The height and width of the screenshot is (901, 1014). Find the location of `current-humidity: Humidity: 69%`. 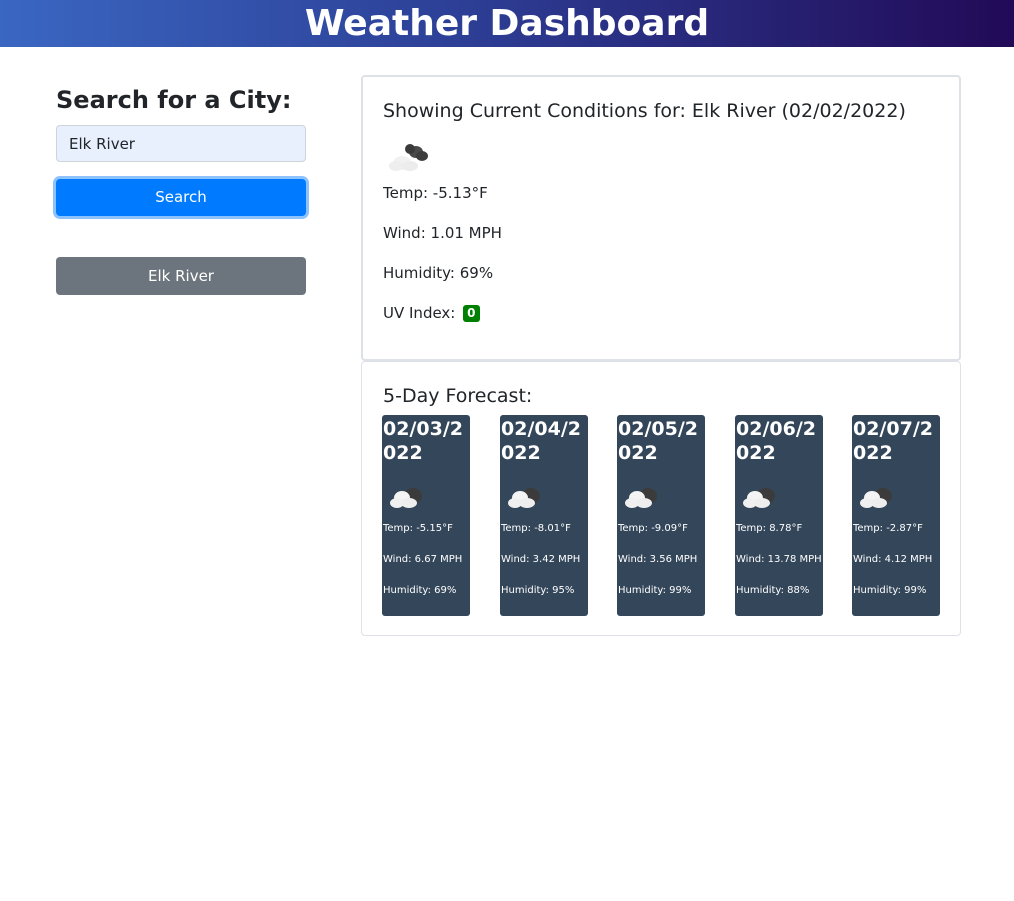

current-humidity: Humidity: 69% is located at coordinates (438, 273).